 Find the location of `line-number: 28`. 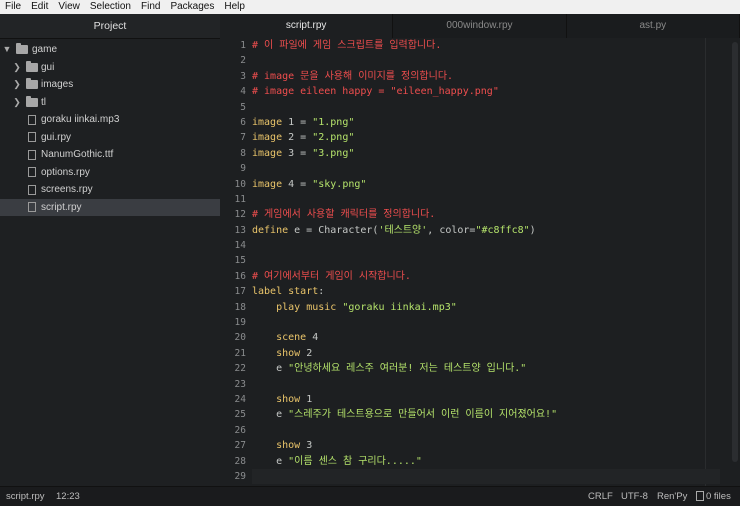

line-number: 28 is located at coordinates (240, 461).